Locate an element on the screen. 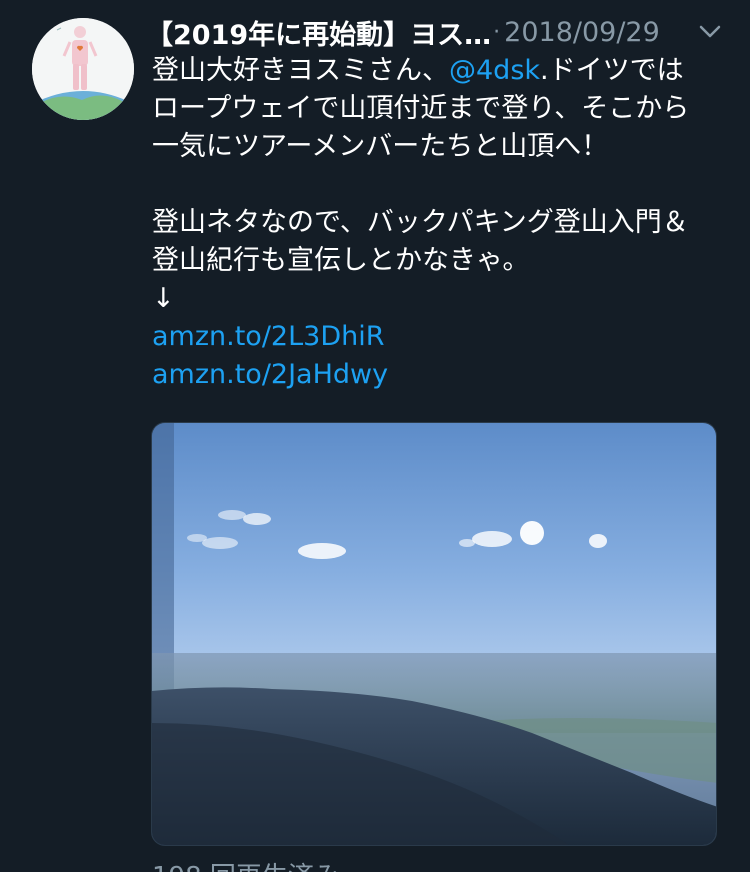 The width and height of the screenshot is (750, 872). tweet-text-part: 登山大好きヨスミさん、 is located at coordinates (300, 70).